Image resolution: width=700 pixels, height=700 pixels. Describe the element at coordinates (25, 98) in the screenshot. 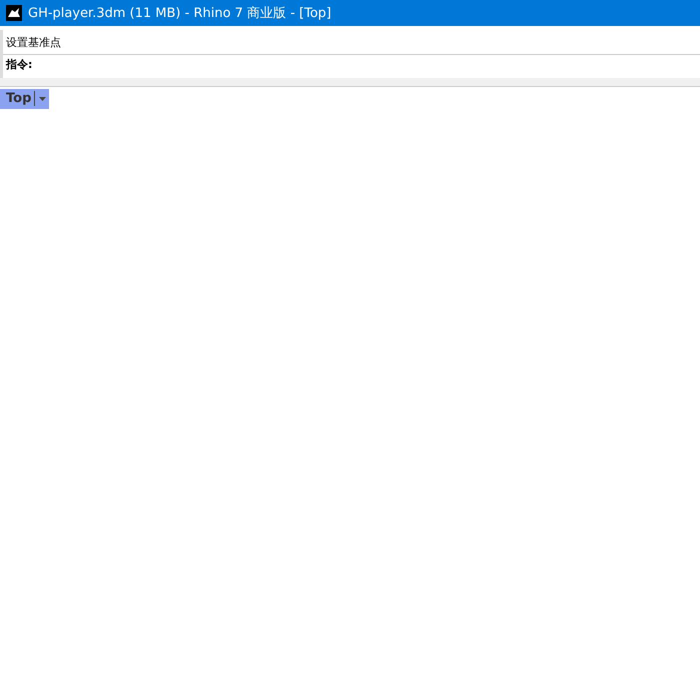

I see `viewport-tab: Top` at that location.